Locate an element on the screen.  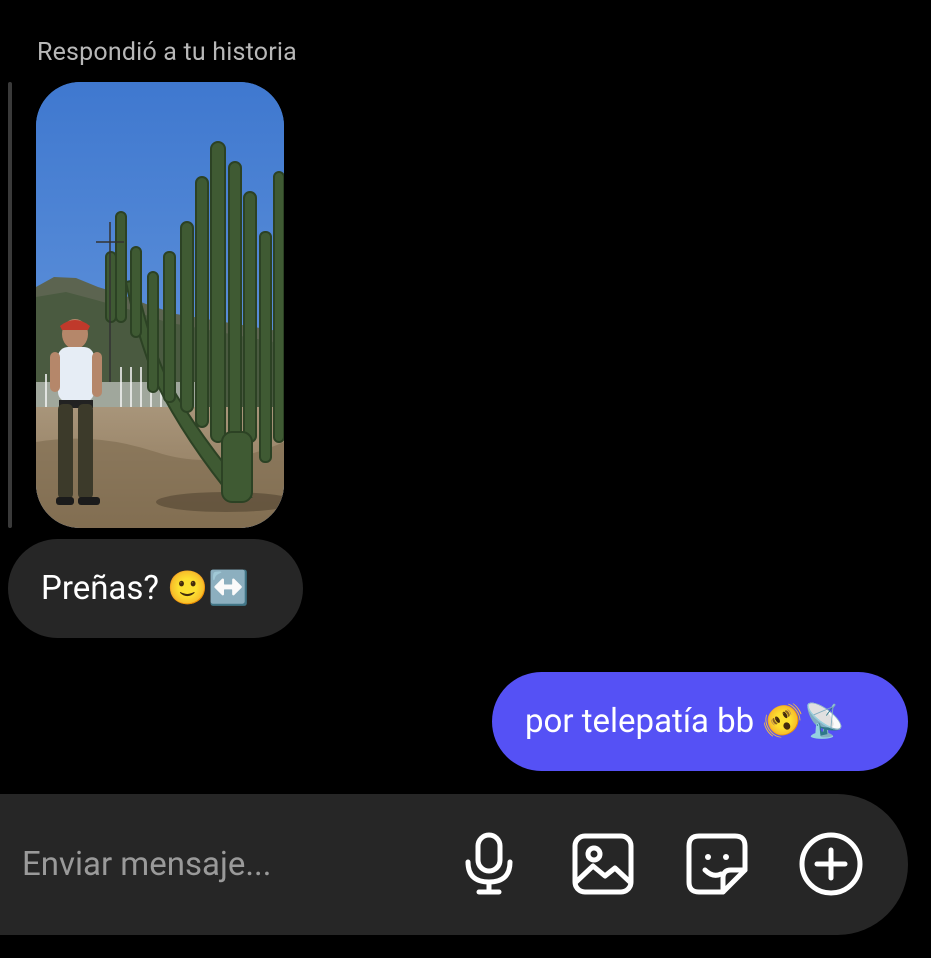
gallery-button is located at coordinates (603, 864).